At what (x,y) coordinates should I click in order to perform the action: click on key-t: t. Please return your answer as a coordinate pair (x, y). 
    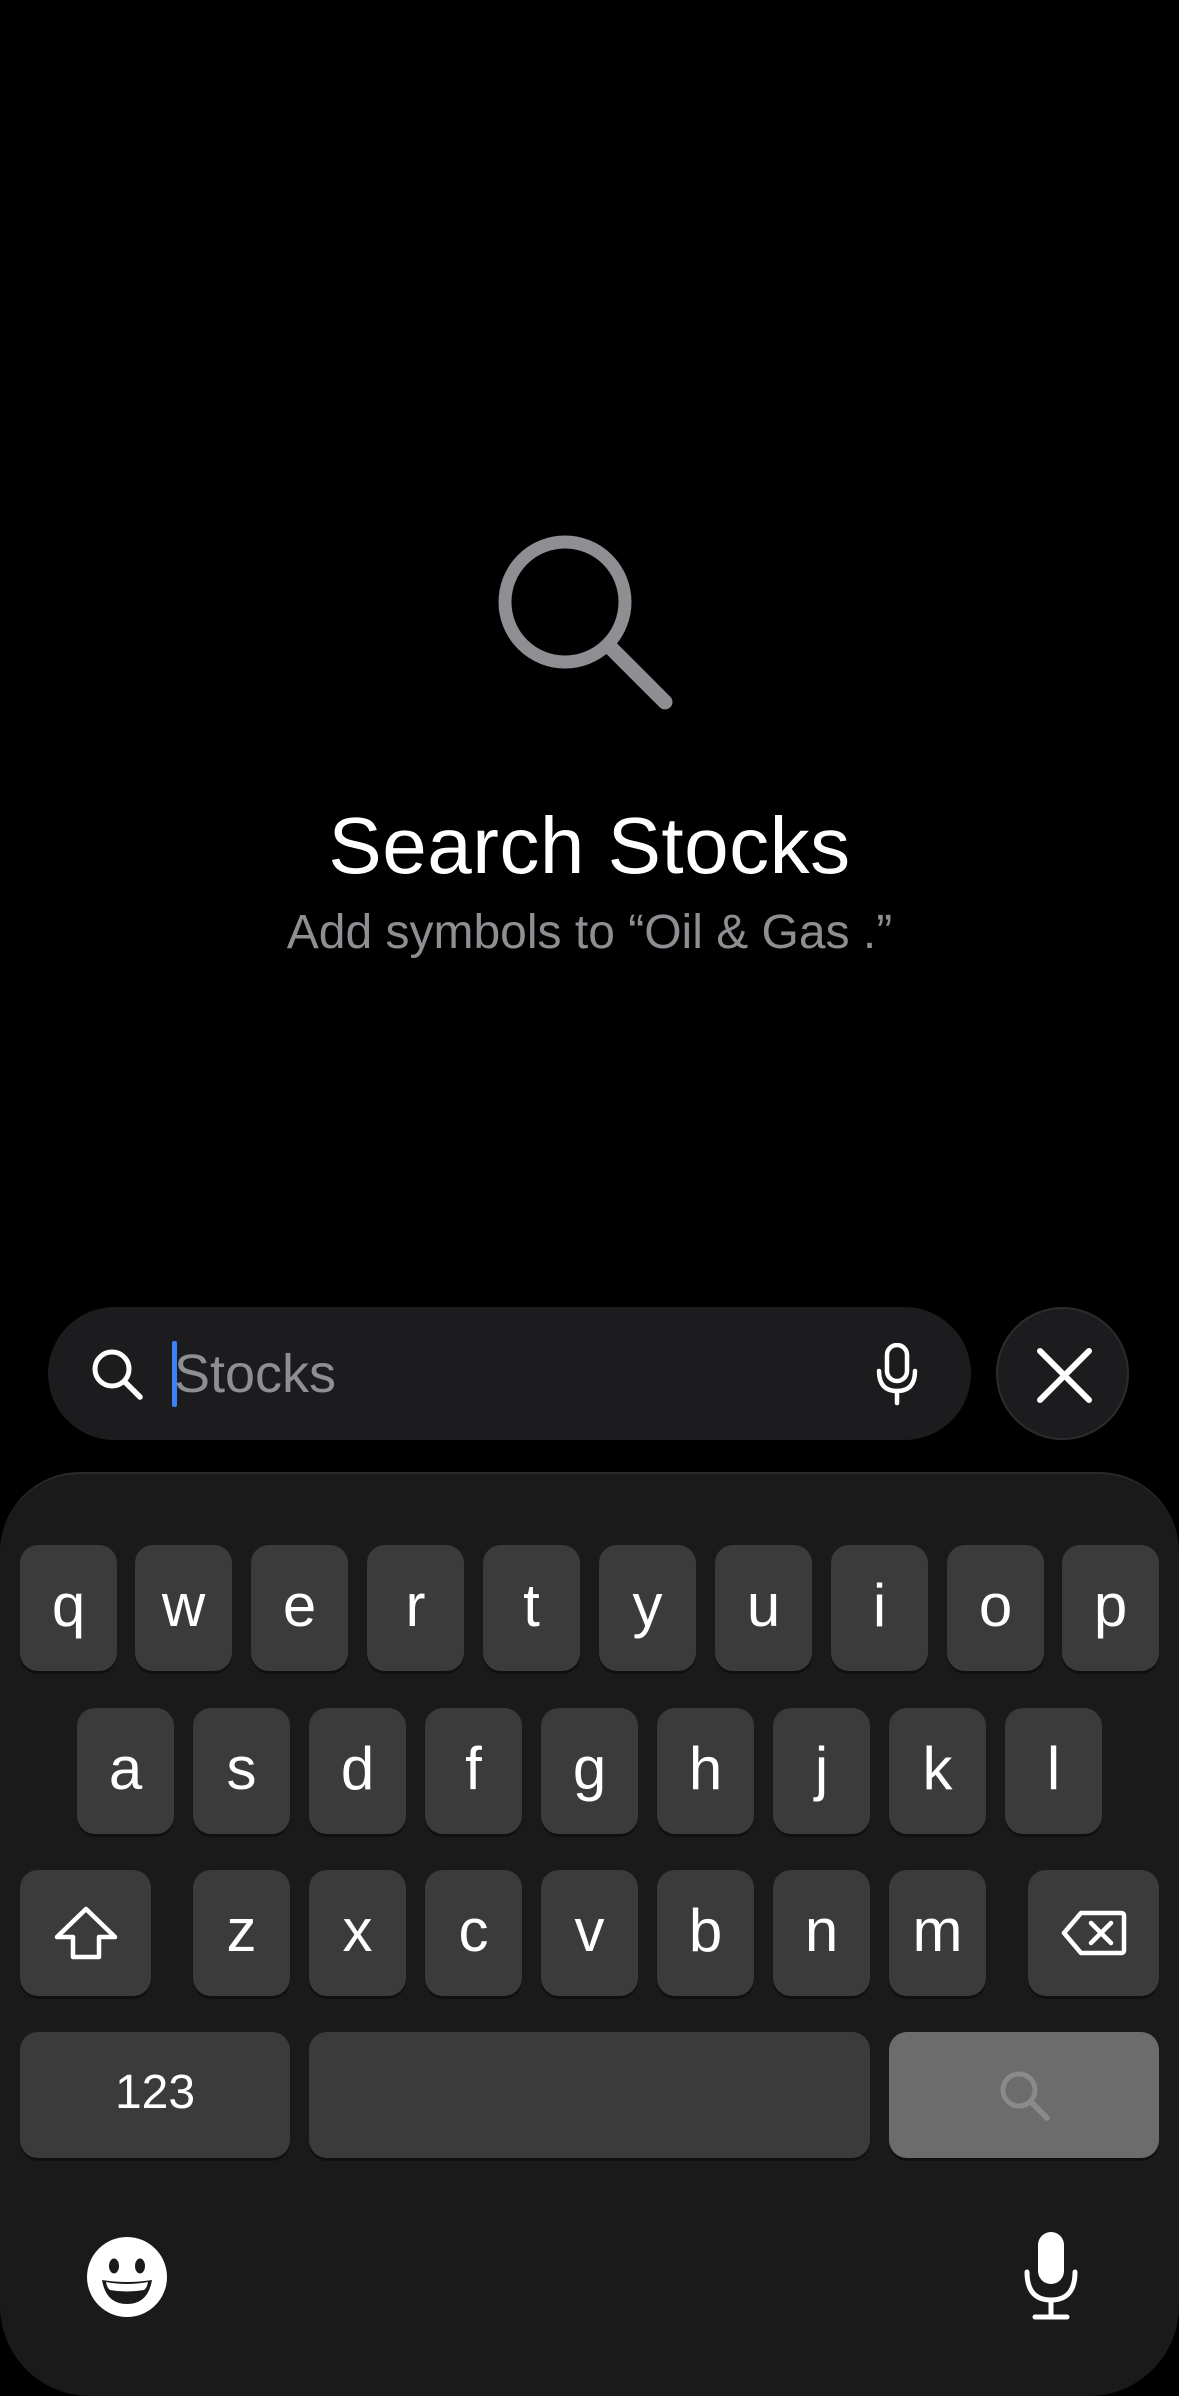
    Looking at the image, I should click on (531, 1608).